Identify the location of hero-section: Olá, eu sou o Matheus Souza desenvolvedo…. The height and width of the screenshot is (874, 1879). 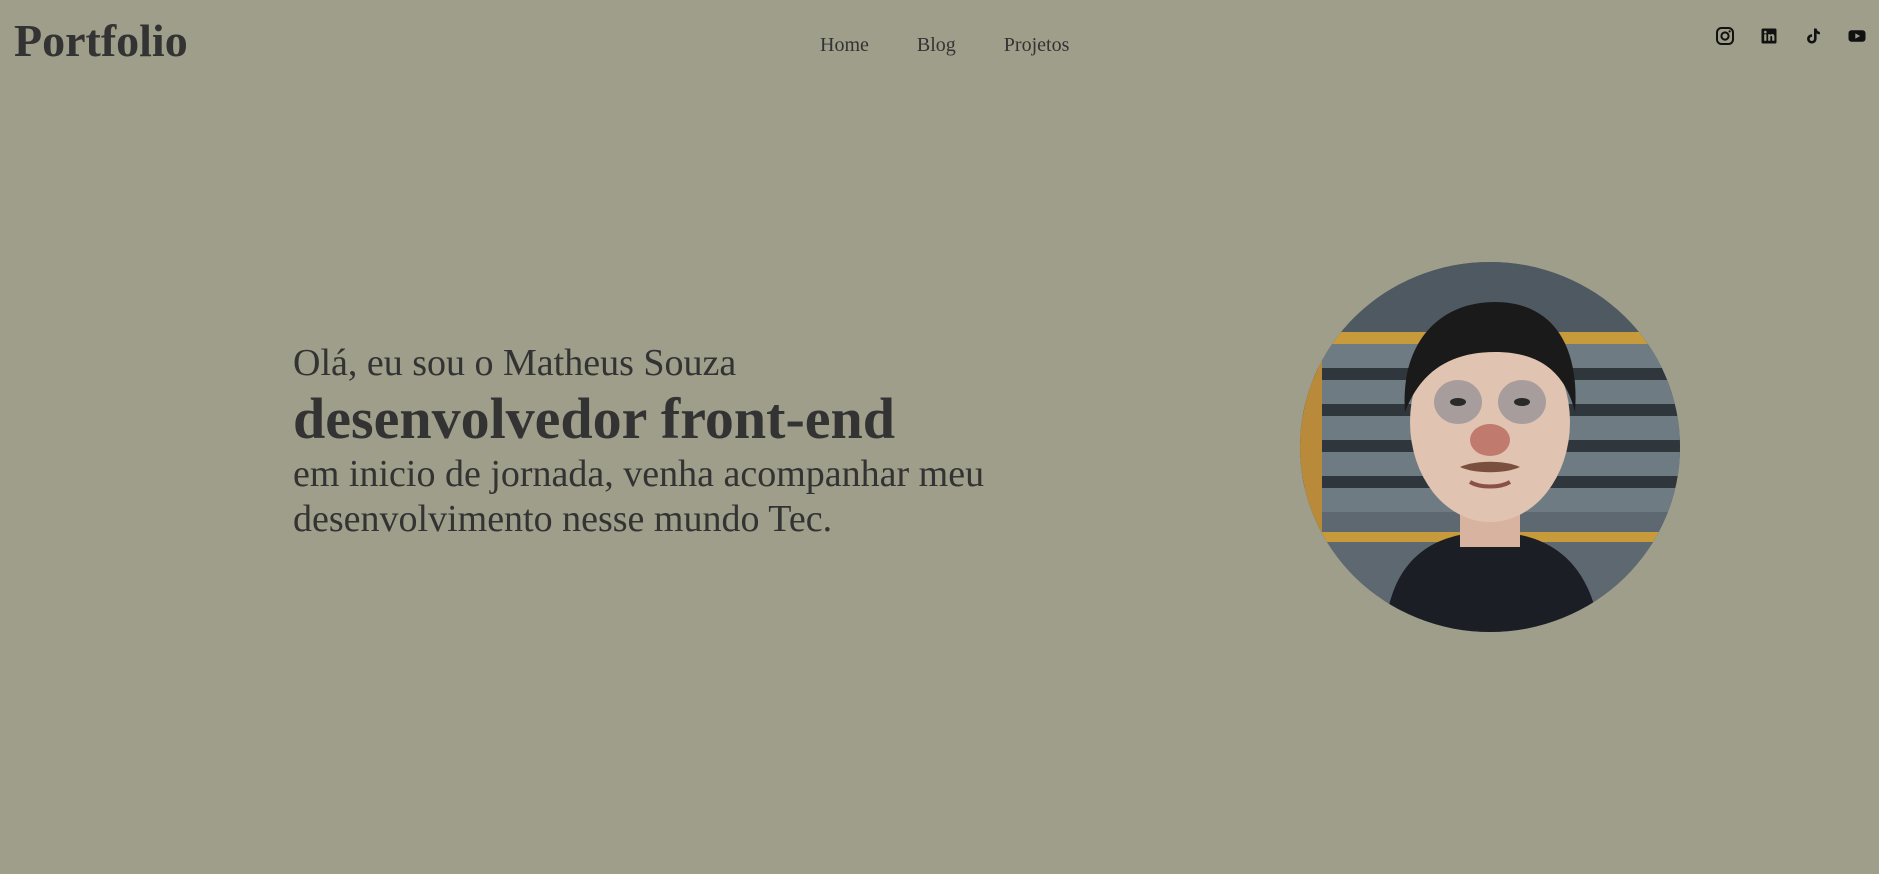
(643, 441).